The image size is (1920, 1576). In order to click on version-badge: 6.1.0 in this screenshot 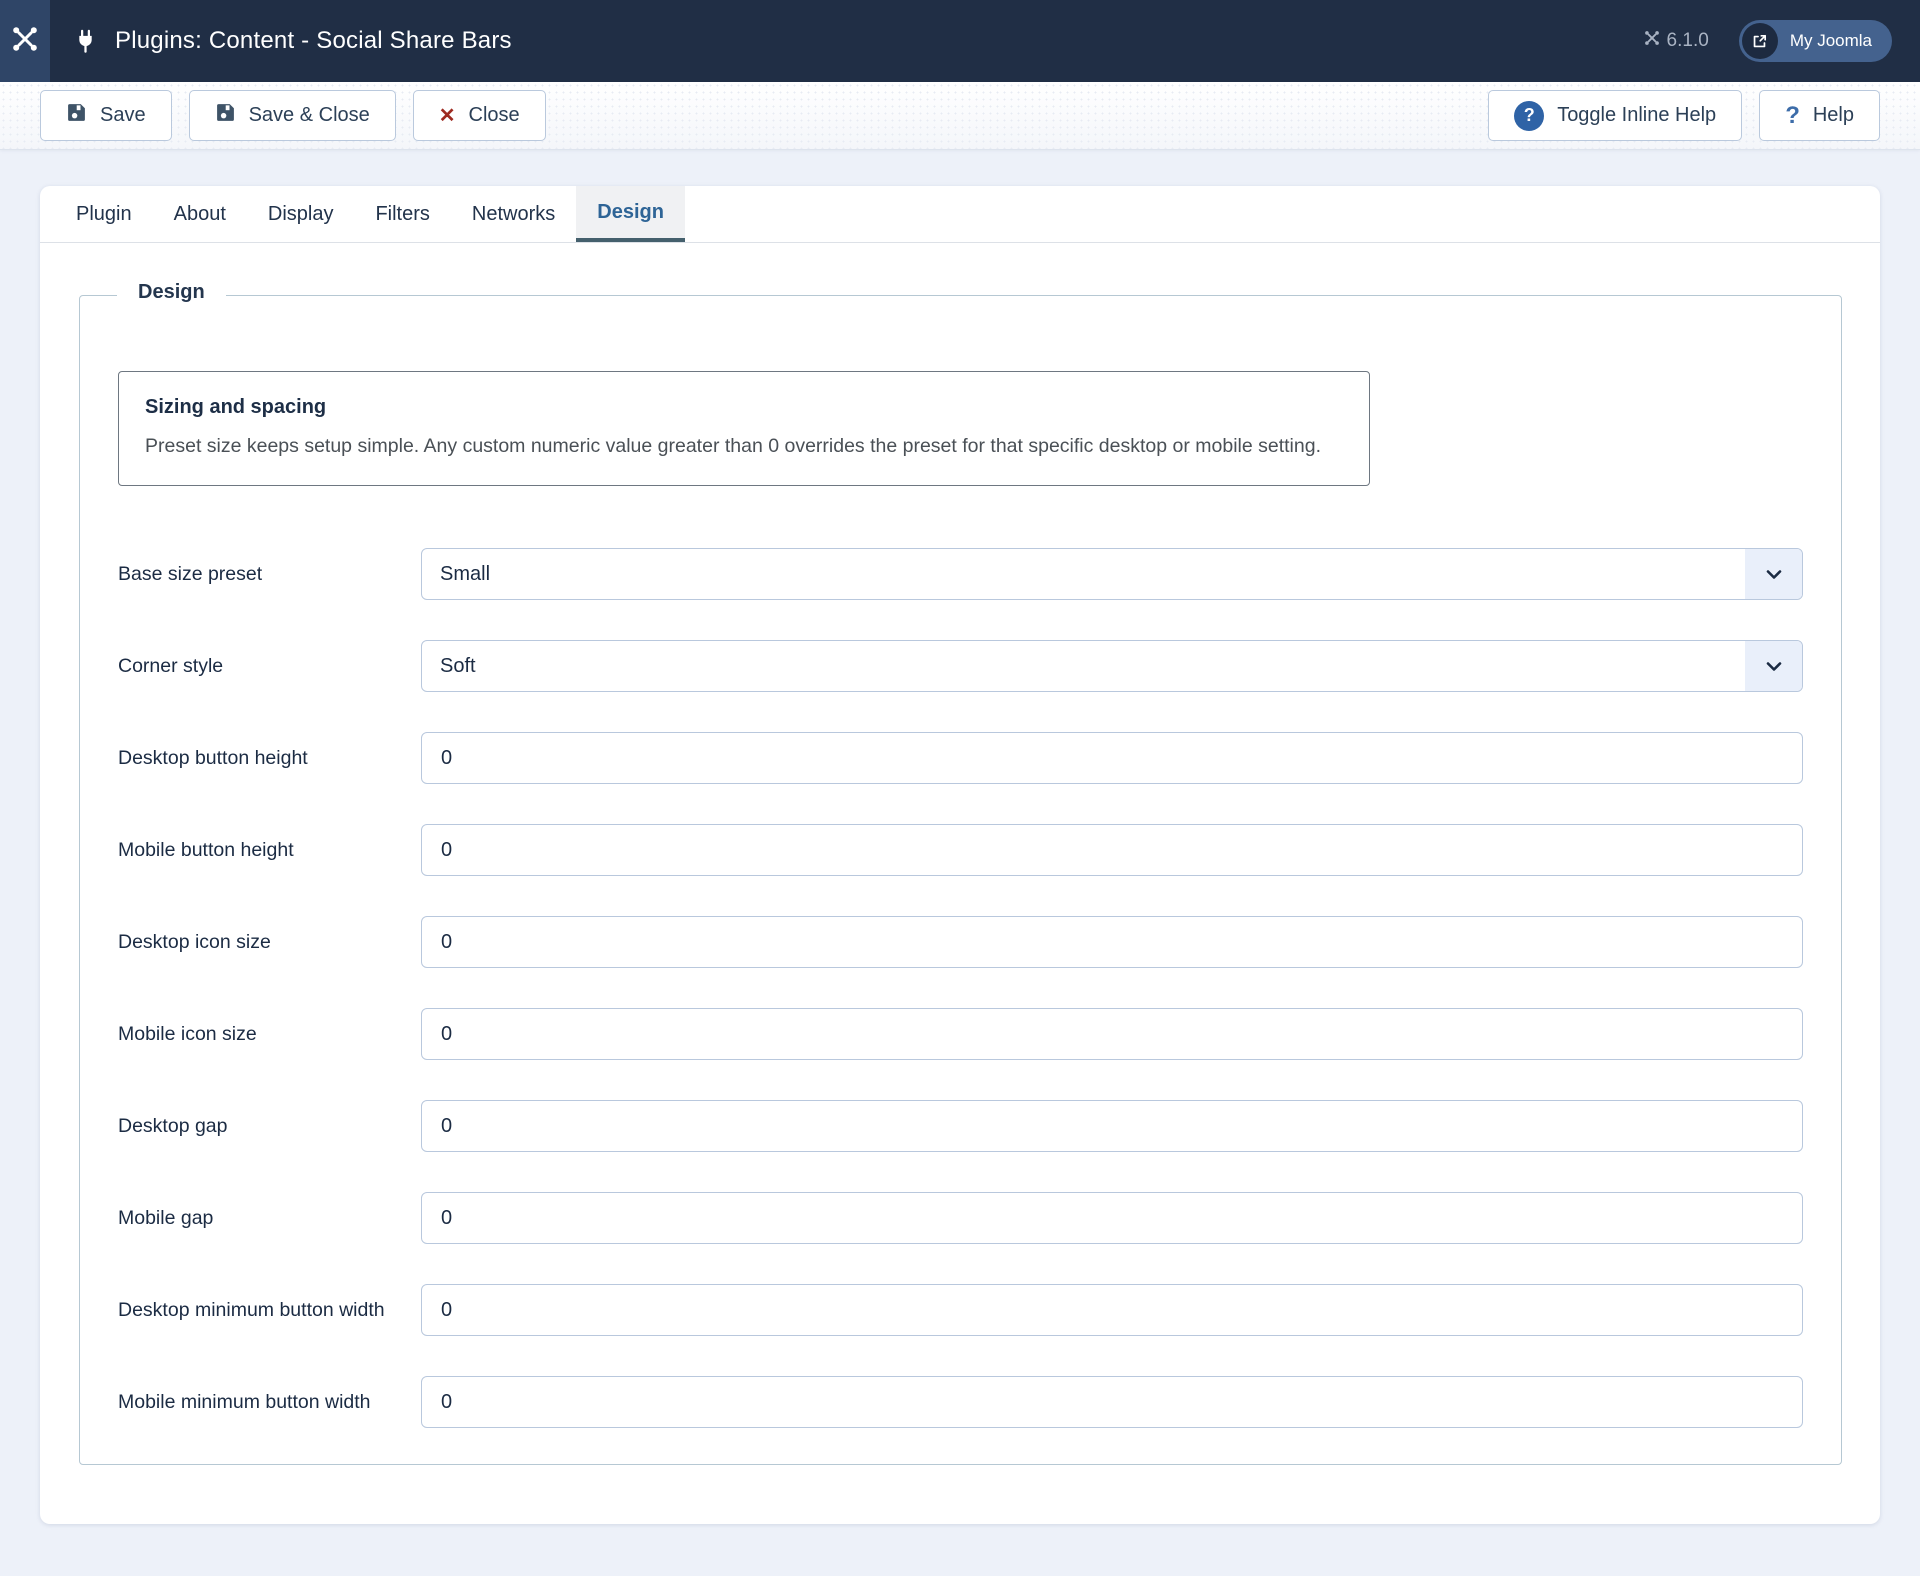, I will do `click(1676, 41)`.